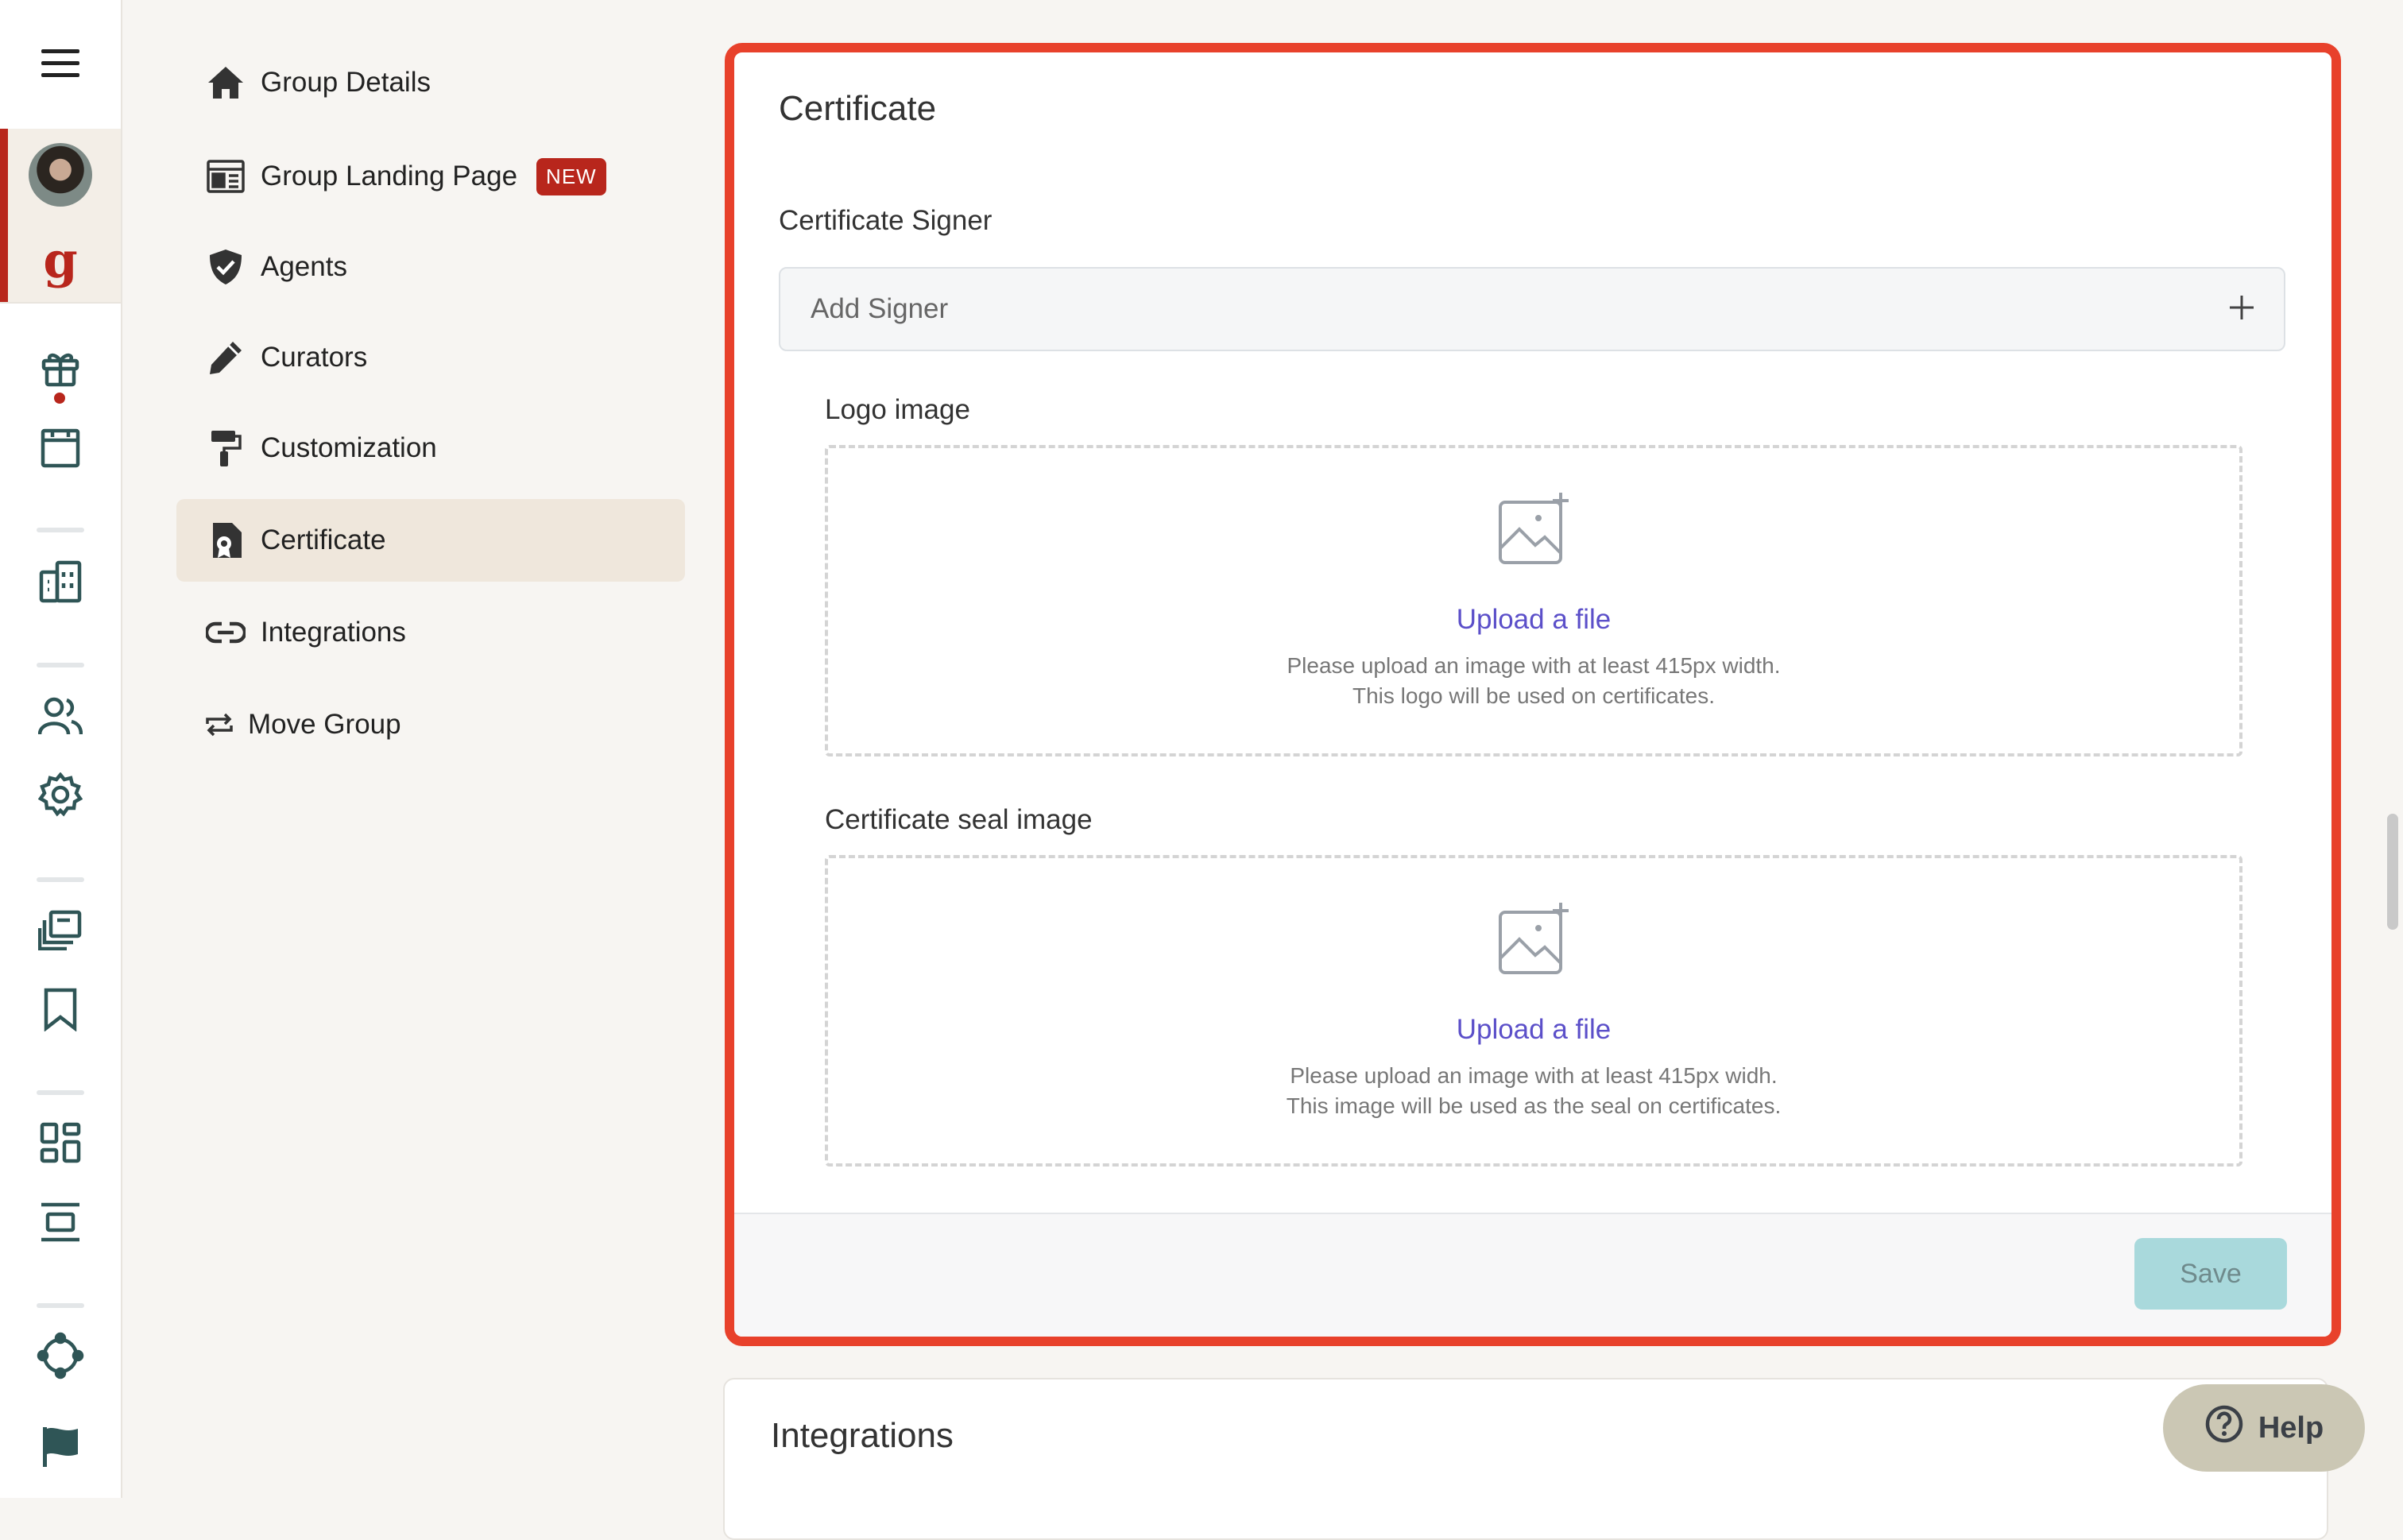  What do you see at coordinates (1532, 1275) in the screenshot?
I see `card-footer: Save` at bounding box center [1532, 1275].